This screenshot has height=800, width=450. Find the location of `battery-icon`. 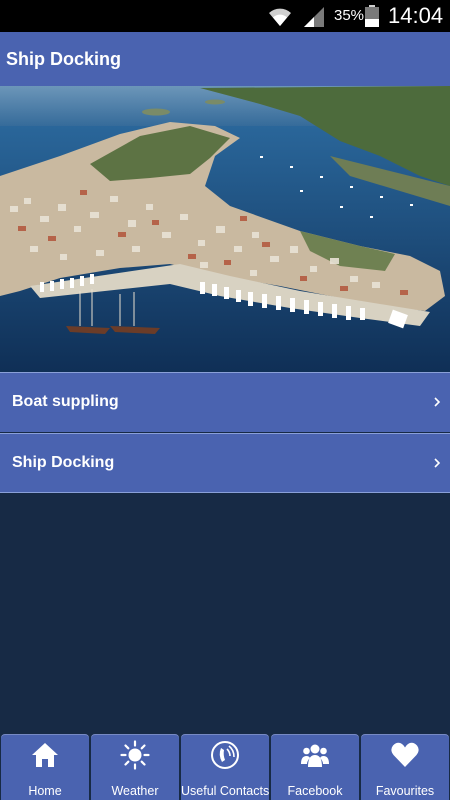

battery-icon is located at coordinates (372, 16).